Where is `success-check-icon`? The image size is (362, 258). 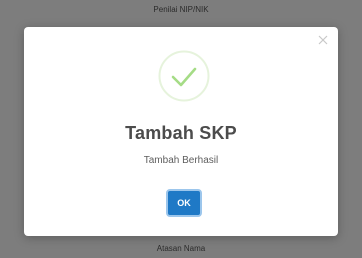
success-check-icon is located at coordinates (184, 76).